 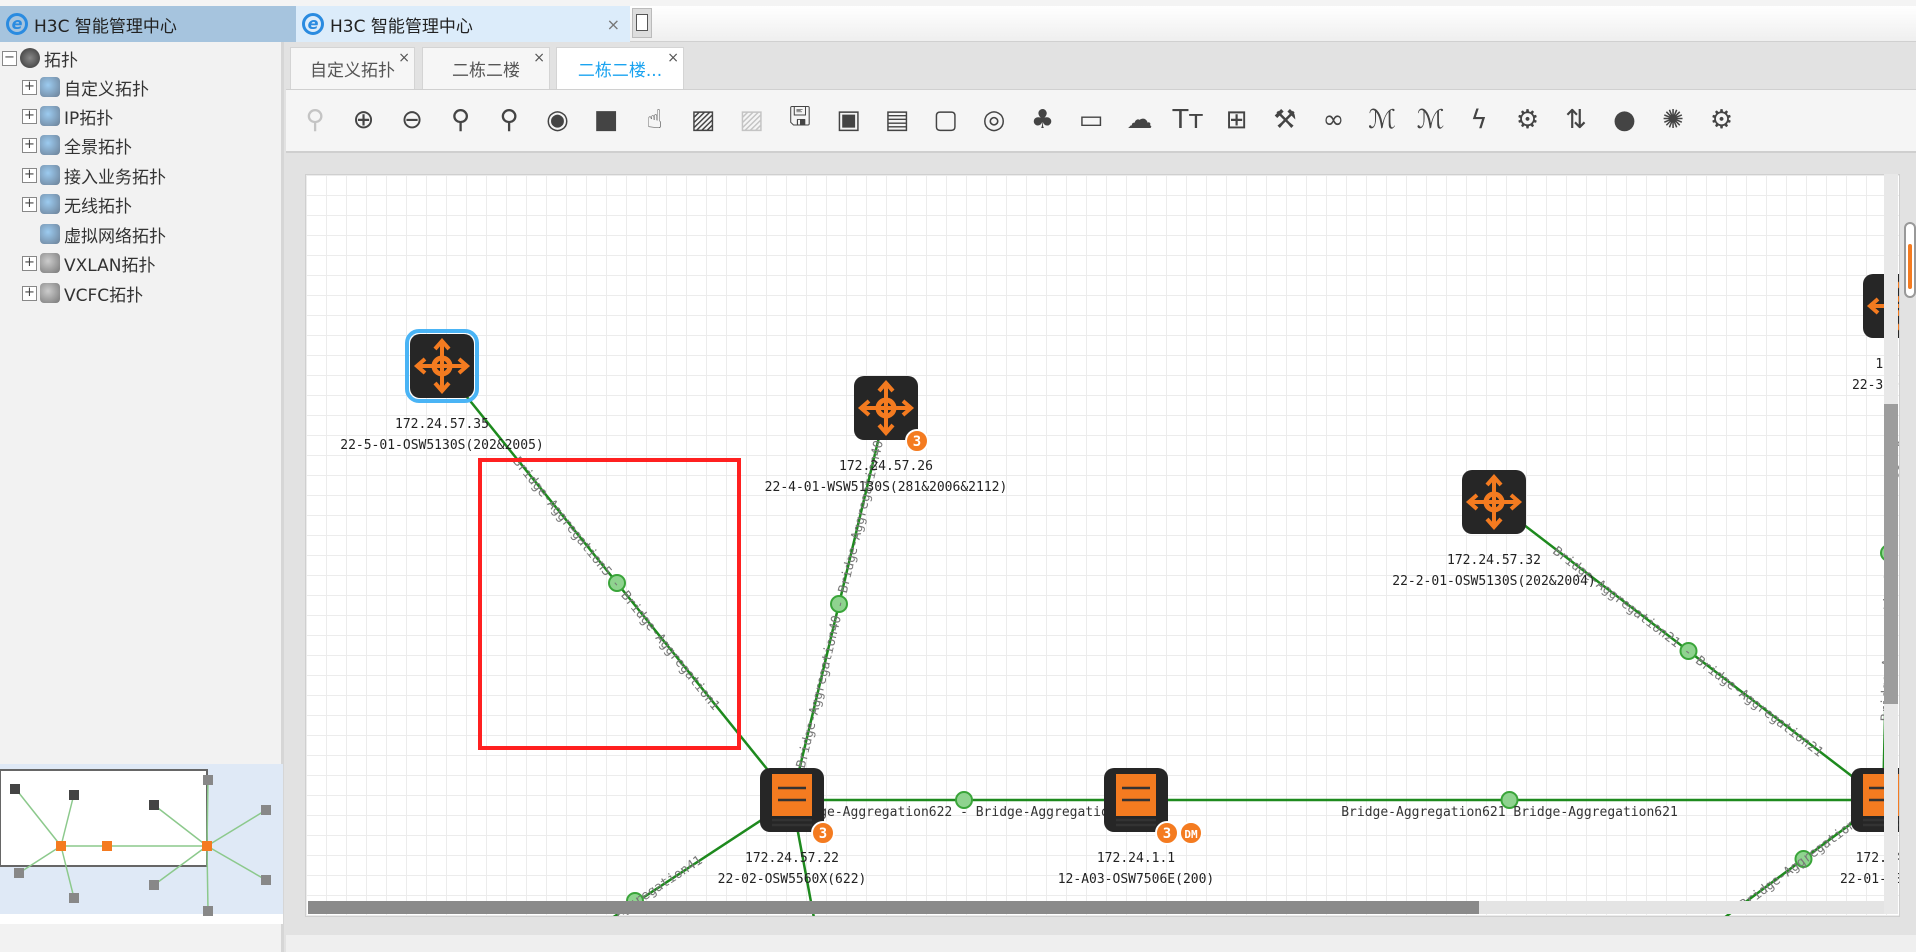 What do you see at coordinates (1091, 120) in the screenshot?
I see `add-device-icon: ▭` at bounding box center [1091, 120].